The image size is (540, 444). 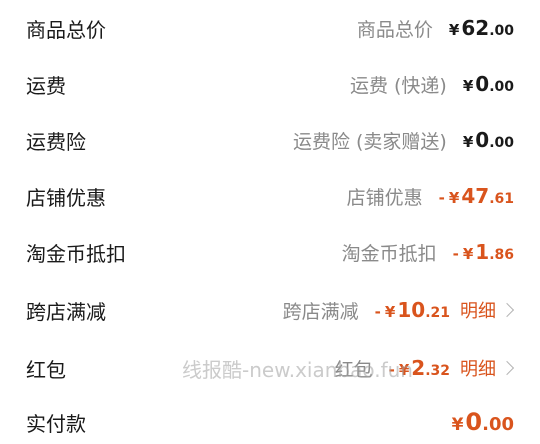 I want to click on row-label: 淘金币抵扣, so click(x=76, y=253).